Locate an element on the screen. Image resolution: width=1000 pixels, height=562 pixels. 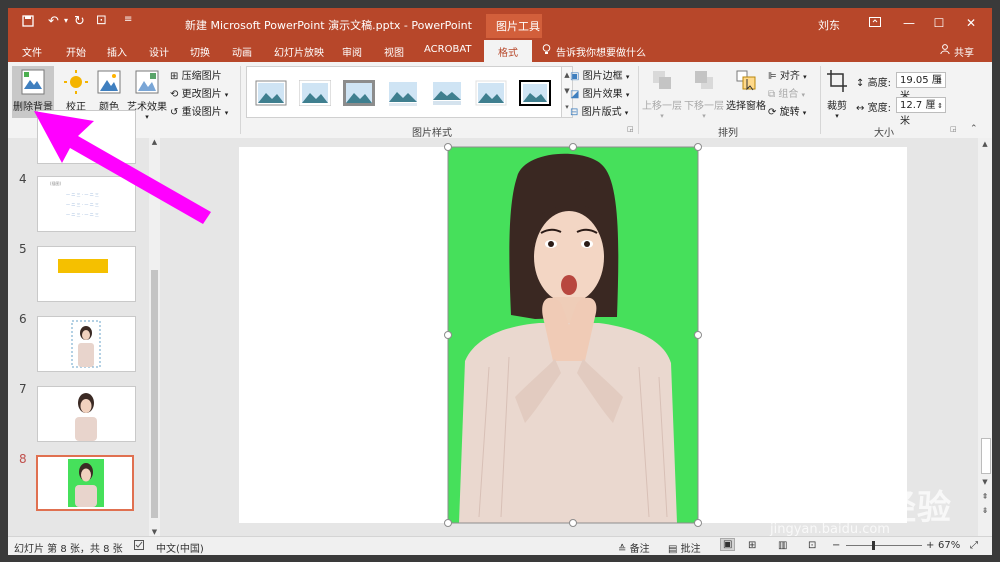
zoom-slider-thumb is located at coordinates (873, 545).